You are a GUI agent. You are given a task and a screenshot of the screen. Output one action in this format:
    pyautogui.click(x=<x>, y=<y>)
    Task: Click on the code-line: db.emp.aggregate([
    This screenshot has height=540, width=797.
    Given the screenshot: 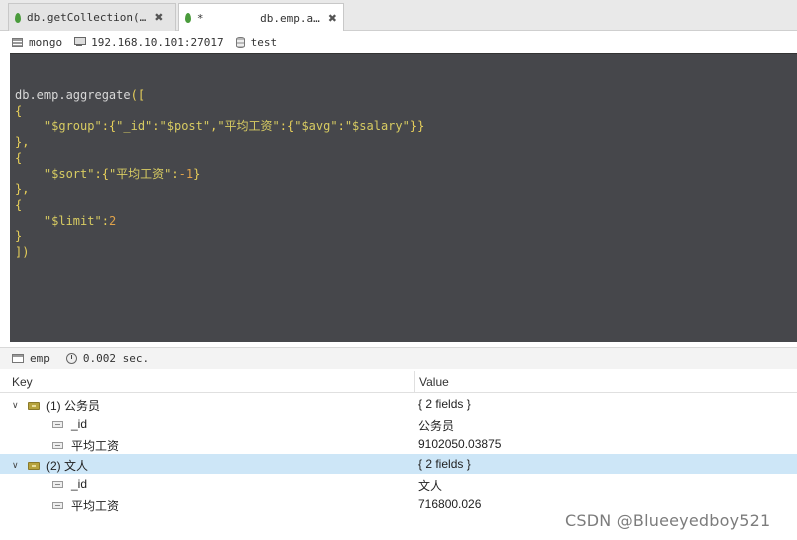 What is the action you would take?
    pyautogui.click(x=219, y=96)
    